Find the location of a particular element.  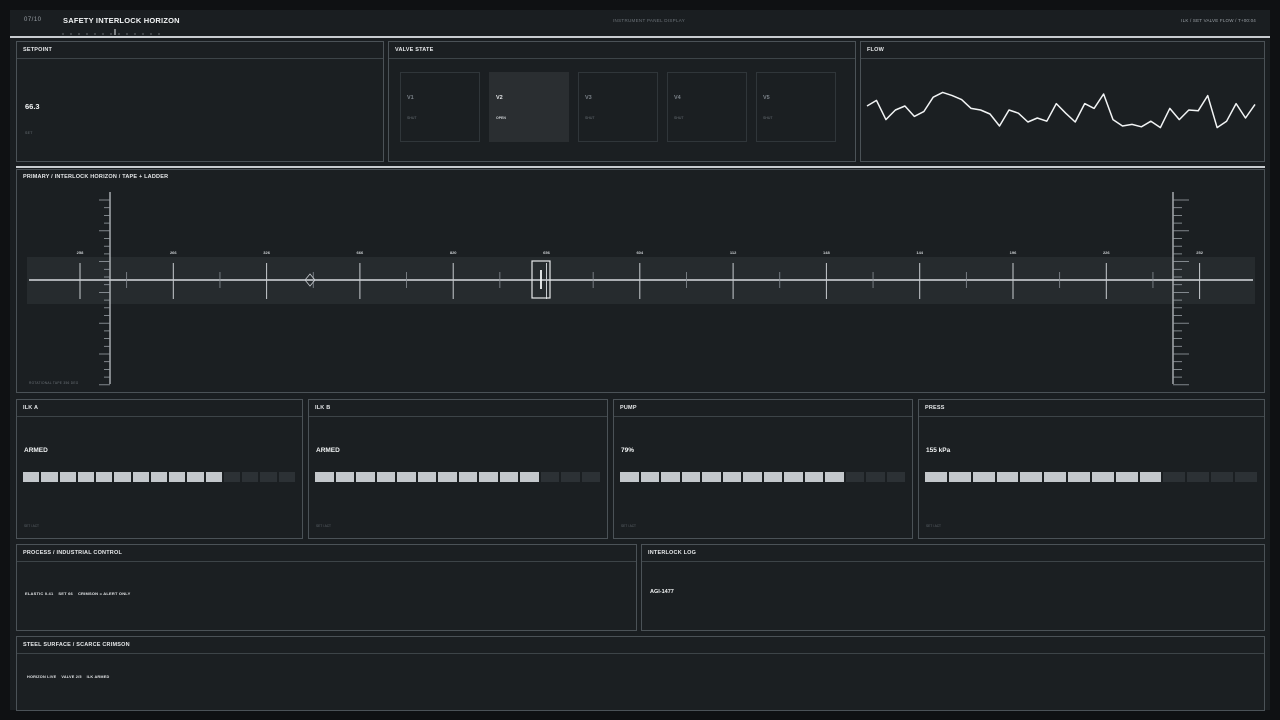

panel-title: ILK A is located at coordinates (31, 407).